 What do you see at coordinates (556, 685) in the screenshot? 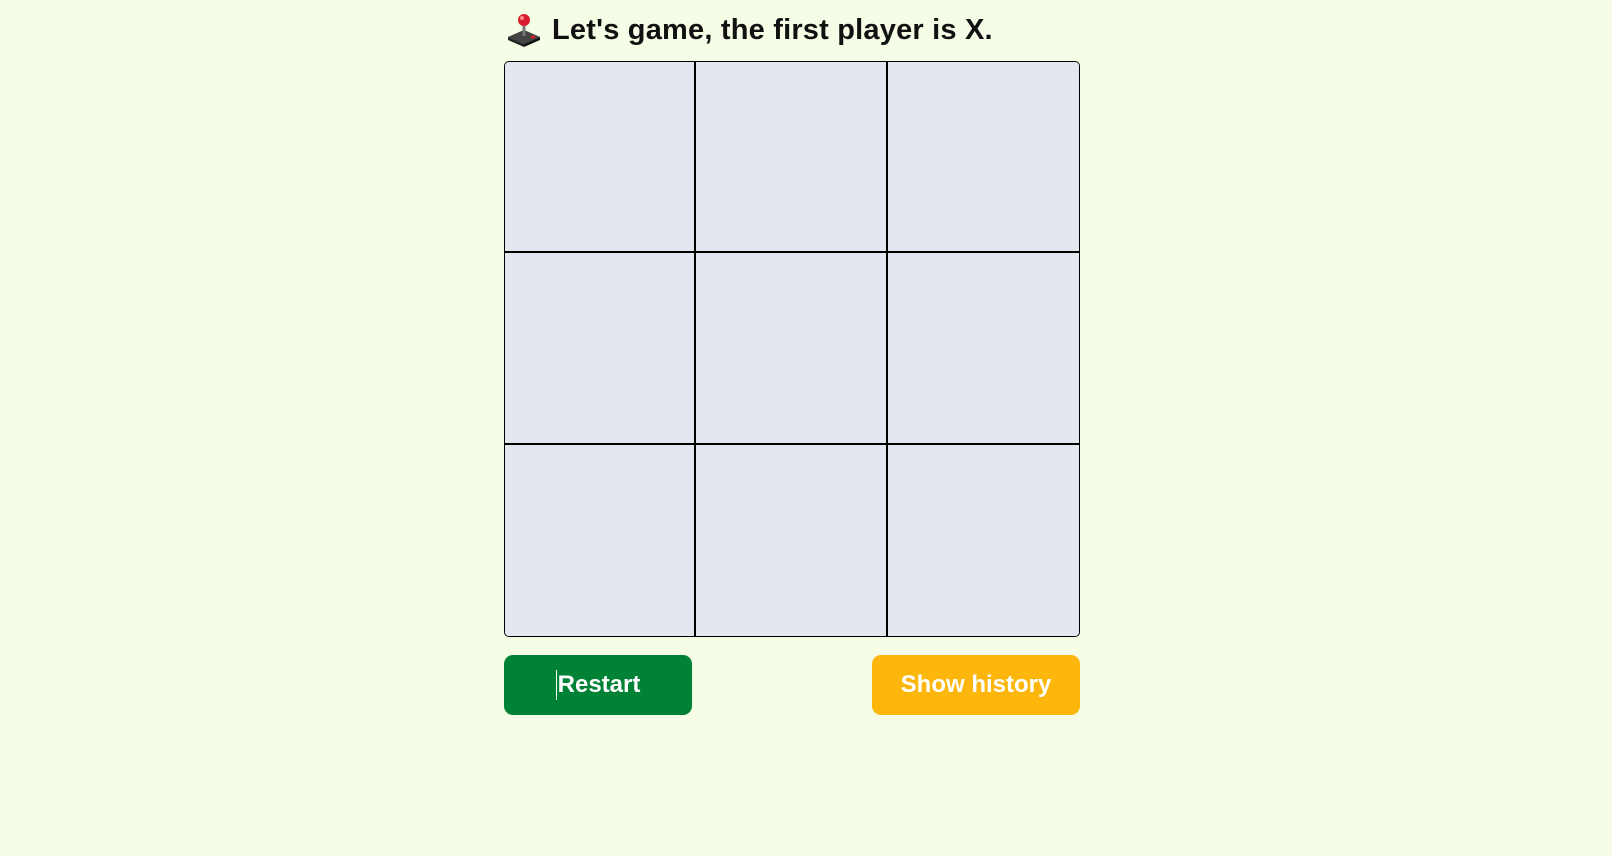
I see `text-caret` at bounding box center [556, 685].